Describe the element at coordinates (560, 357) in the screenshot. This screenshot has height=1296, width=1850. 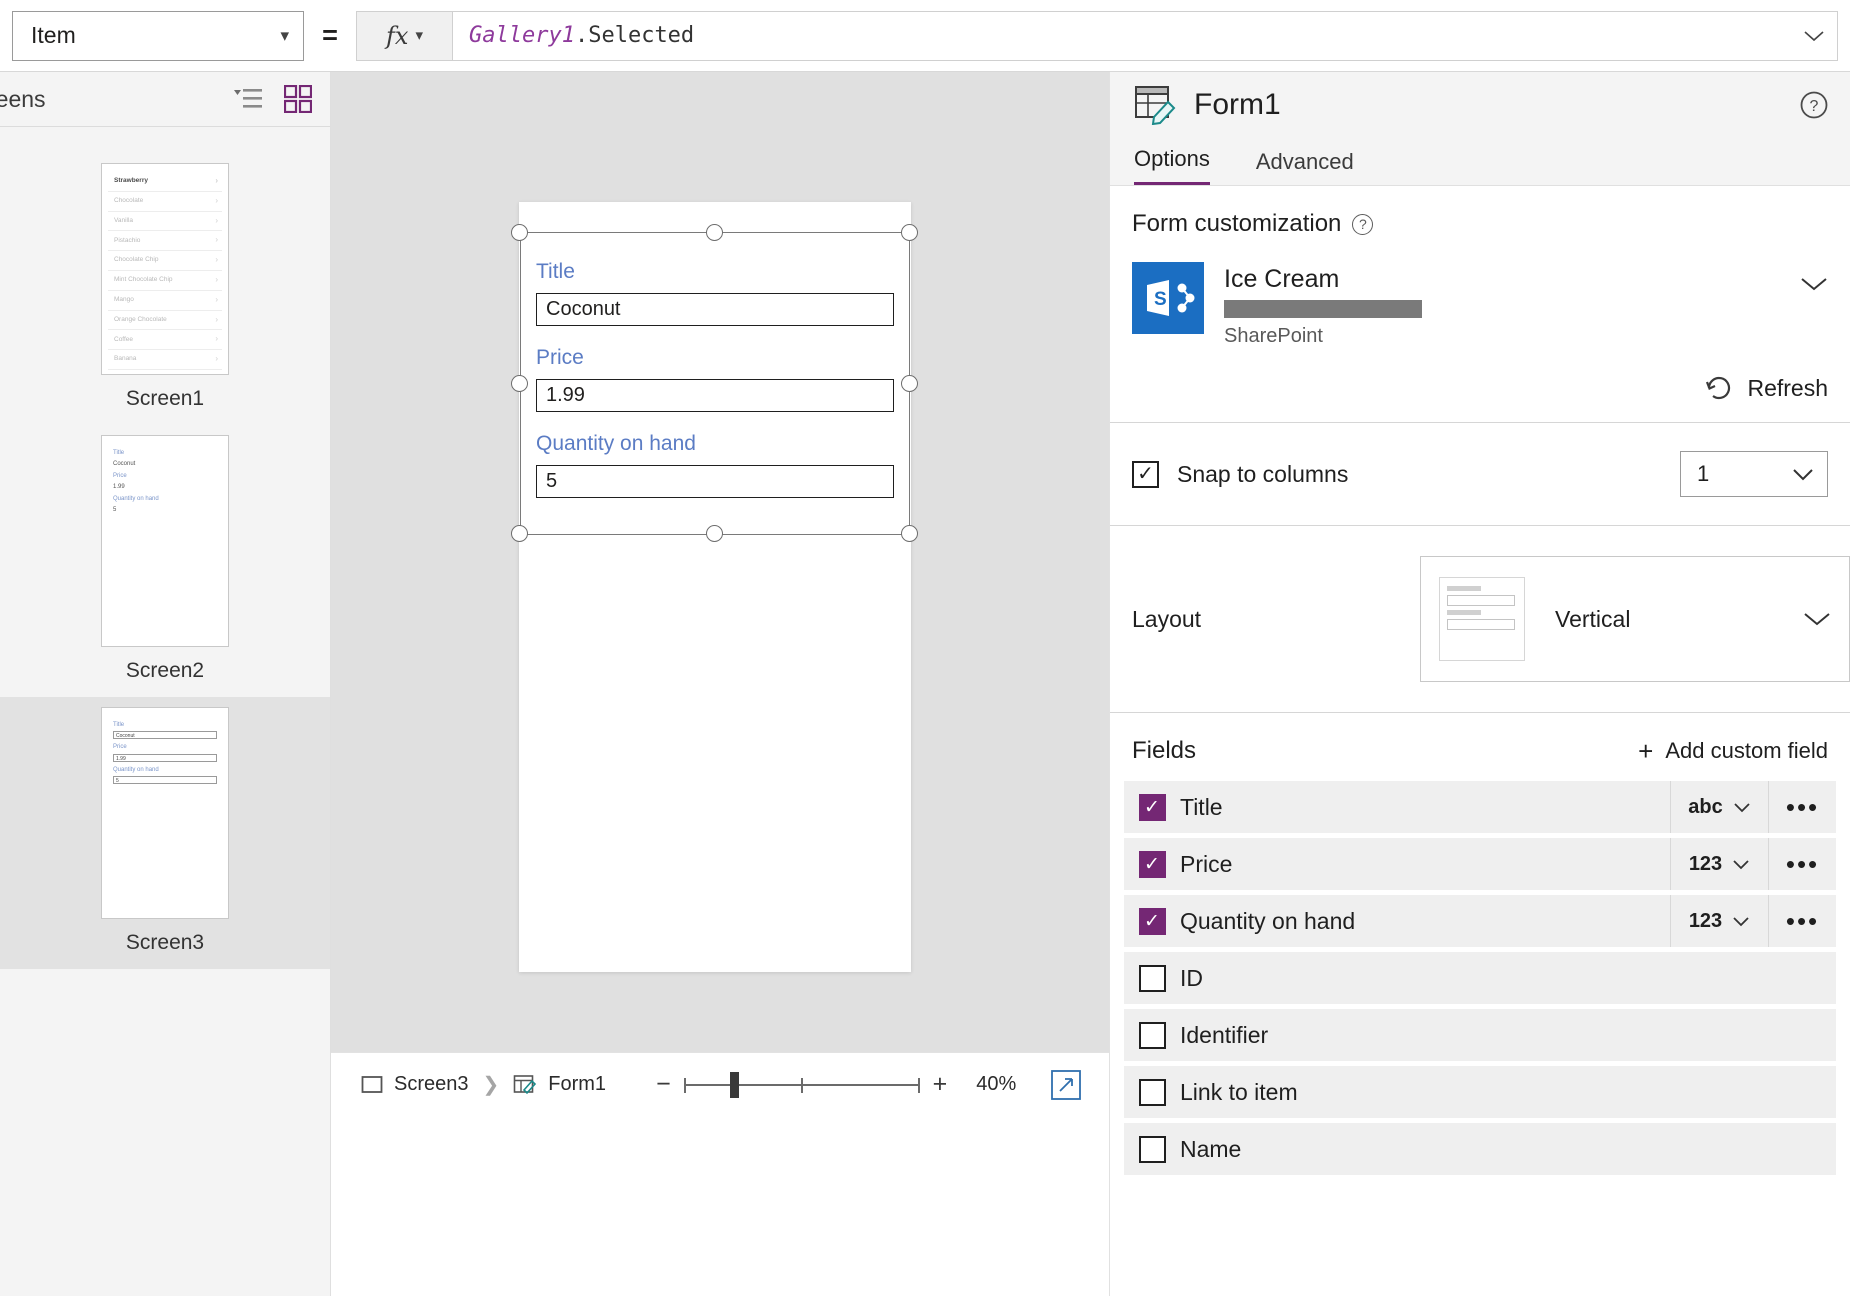
I see `form-field-label: Price` at that location.